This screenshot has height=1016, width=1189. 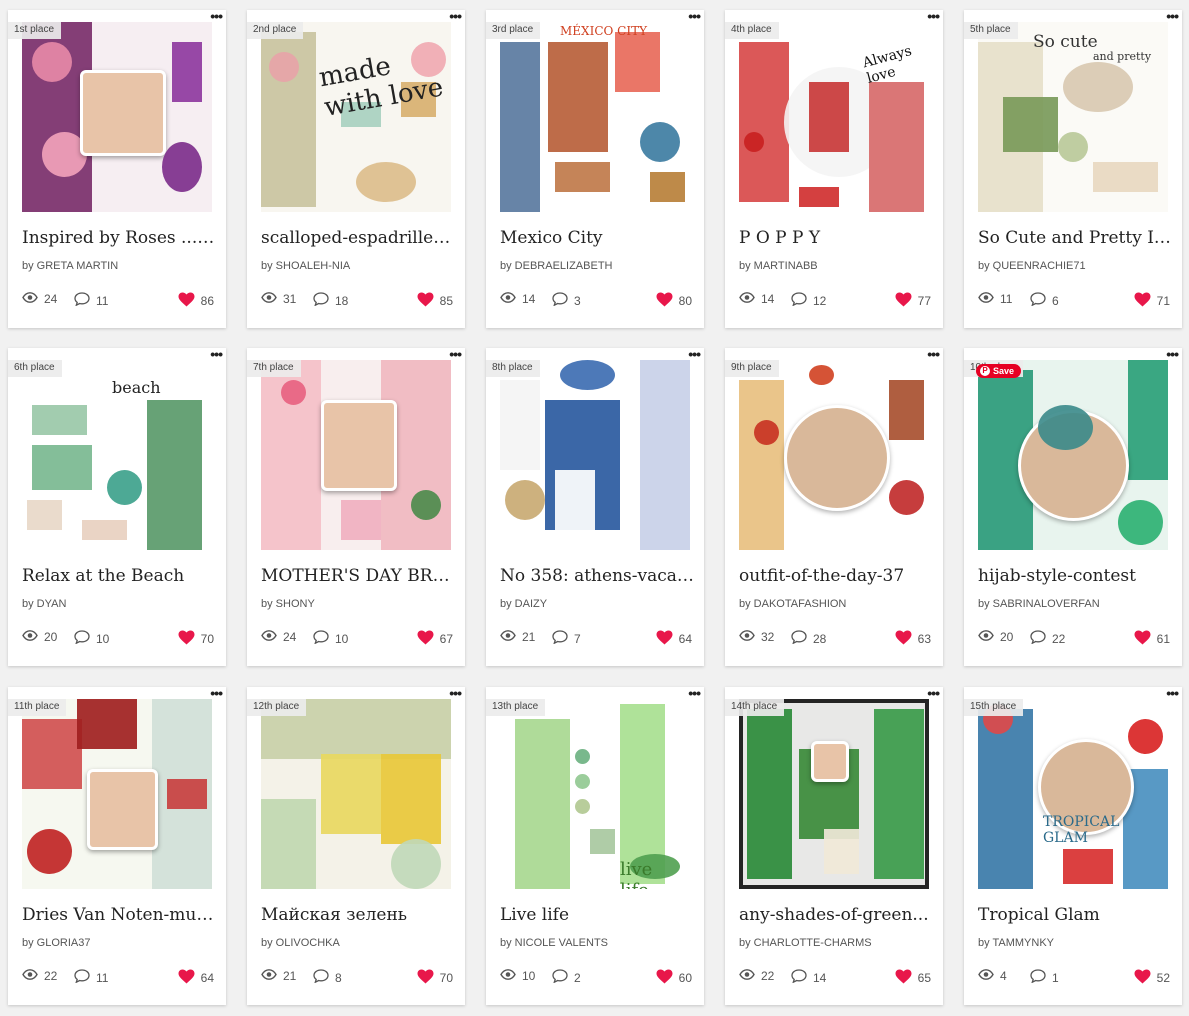 I want to click on entry-author: by GLORIA37, so click(x=56, y=943).